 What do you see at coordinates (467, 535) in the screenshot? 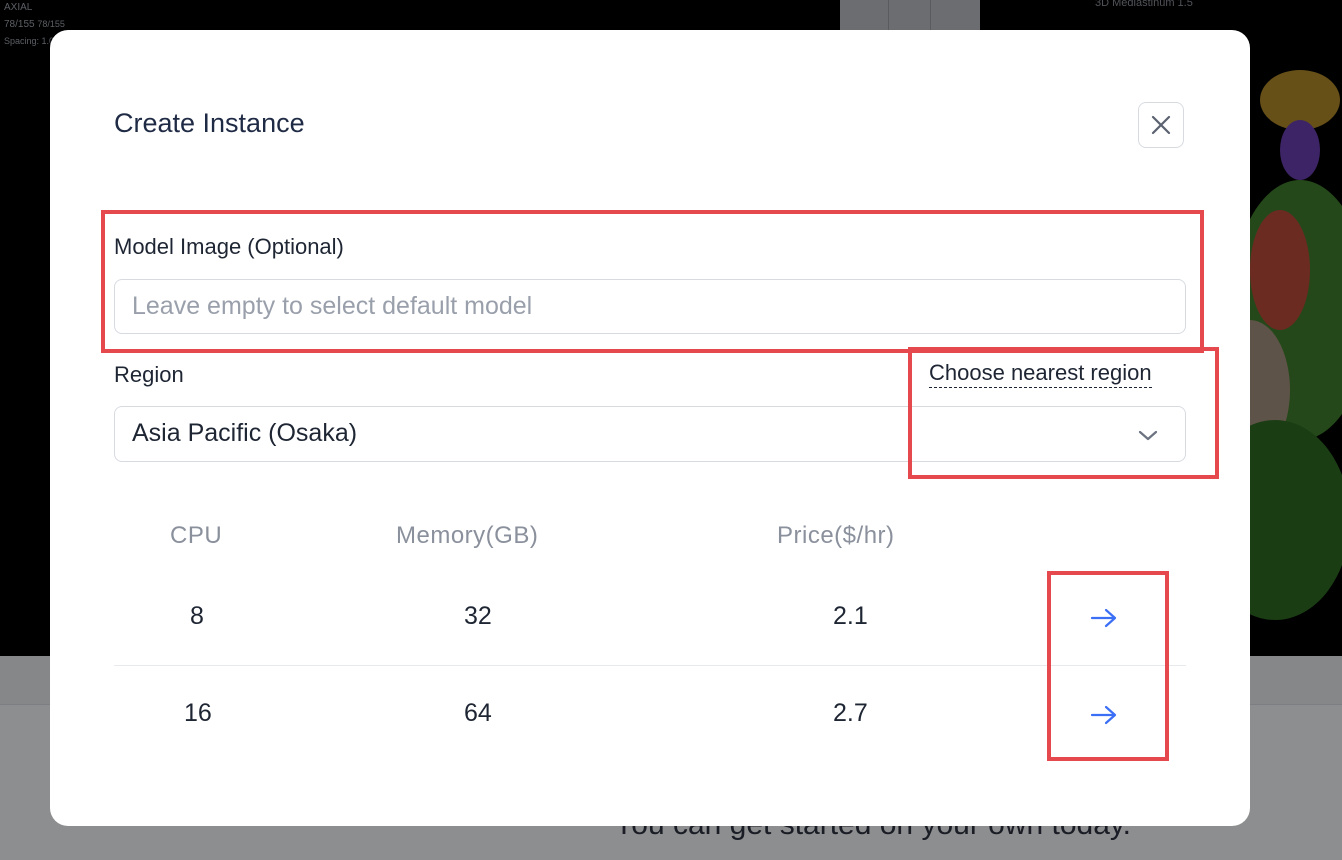
I see `column-header-memory: Memory(GB)` at bounding box center [467, 535].